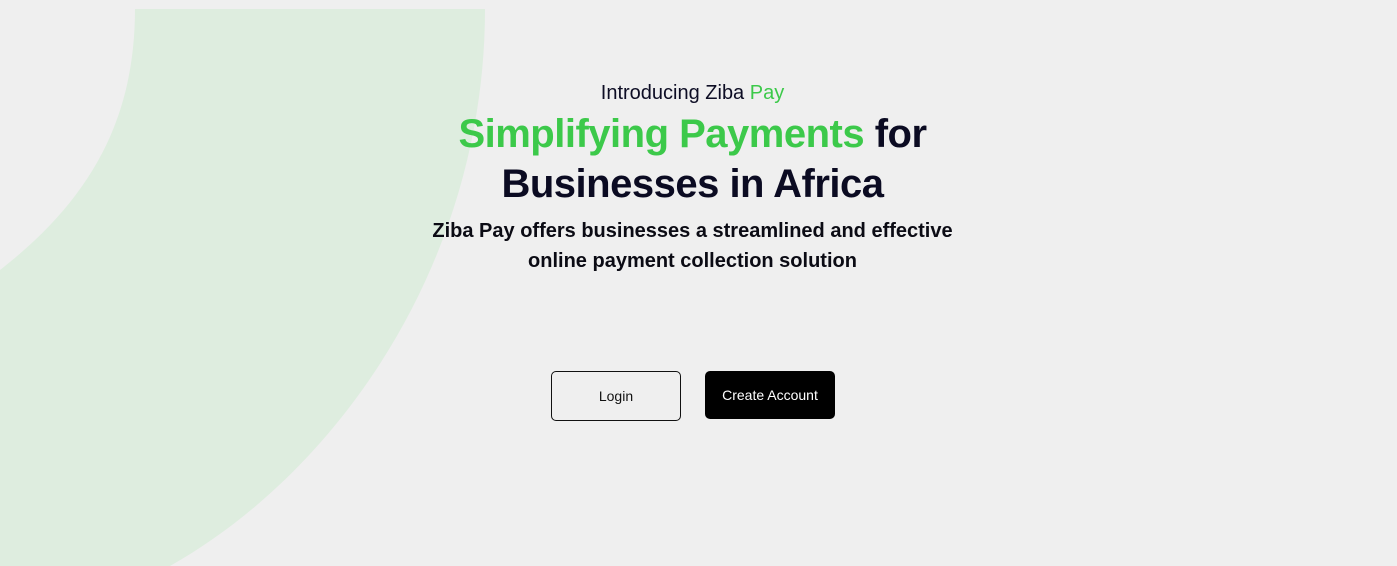 The image size is (1397, 566). Describe the element at coordinates (672, 93) in the screenshot. I see `intro-prefix: Introducing Ziba` at that location.